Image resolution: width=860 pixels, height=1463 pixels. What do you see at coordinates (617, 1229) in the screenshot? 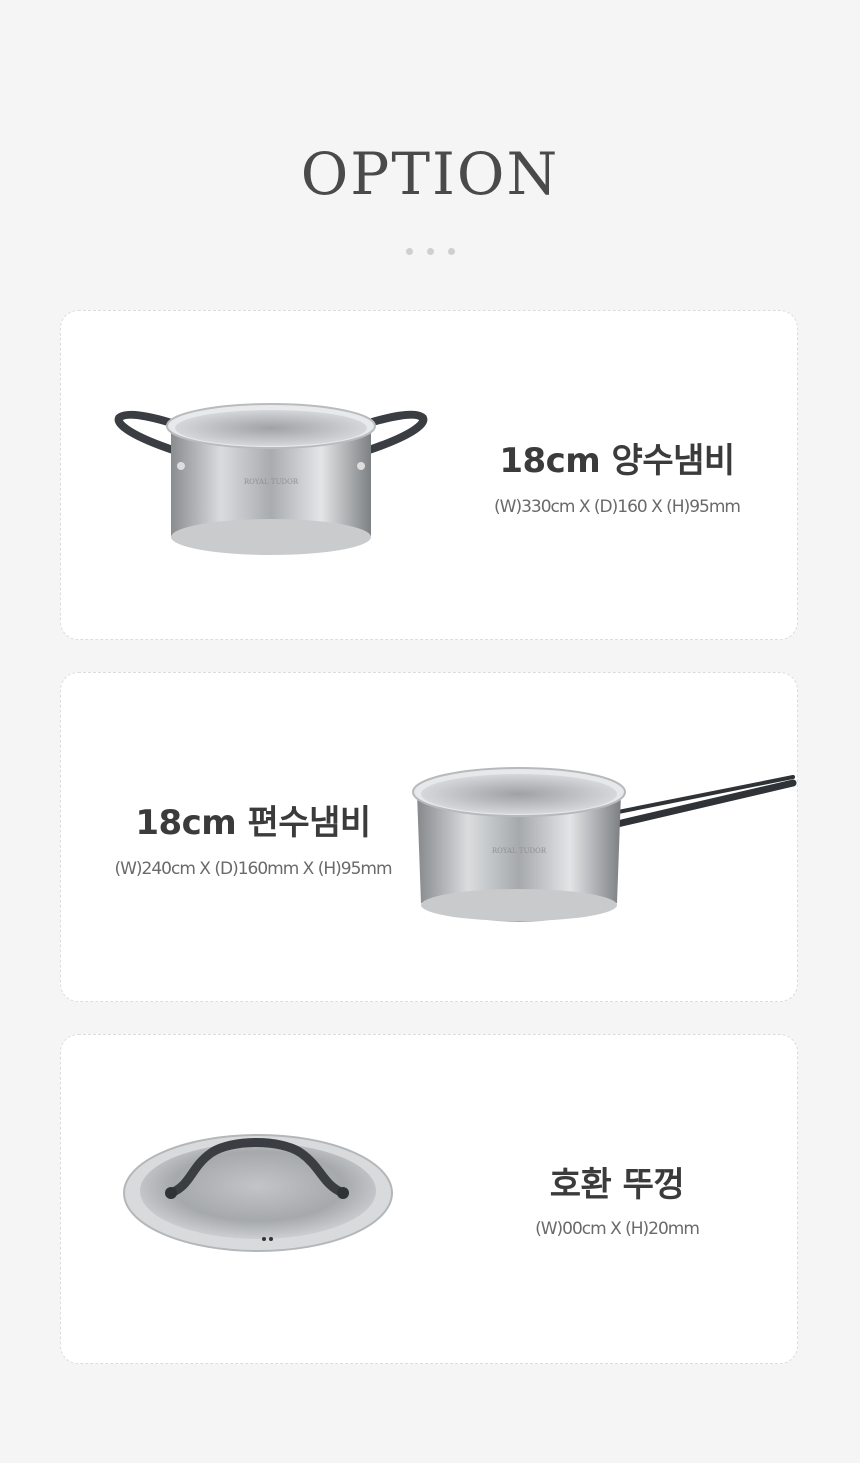
I see `product-spec: (W)00cm X (H)20mm` at bounding box center [617, 1229].